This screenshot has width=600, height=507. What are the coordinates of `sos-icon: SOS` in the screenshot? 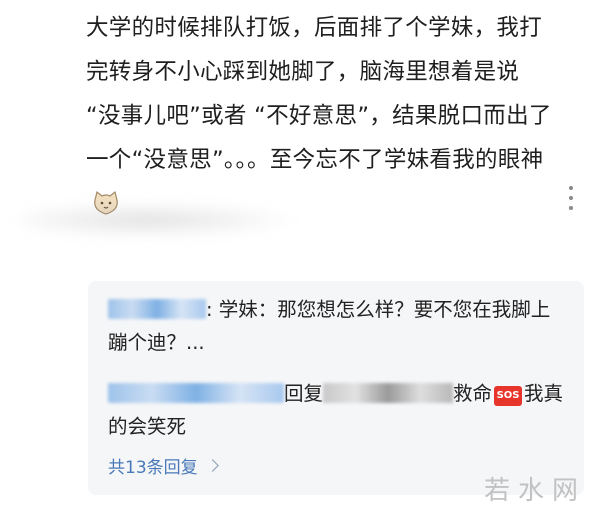 It's located at (508, 396).